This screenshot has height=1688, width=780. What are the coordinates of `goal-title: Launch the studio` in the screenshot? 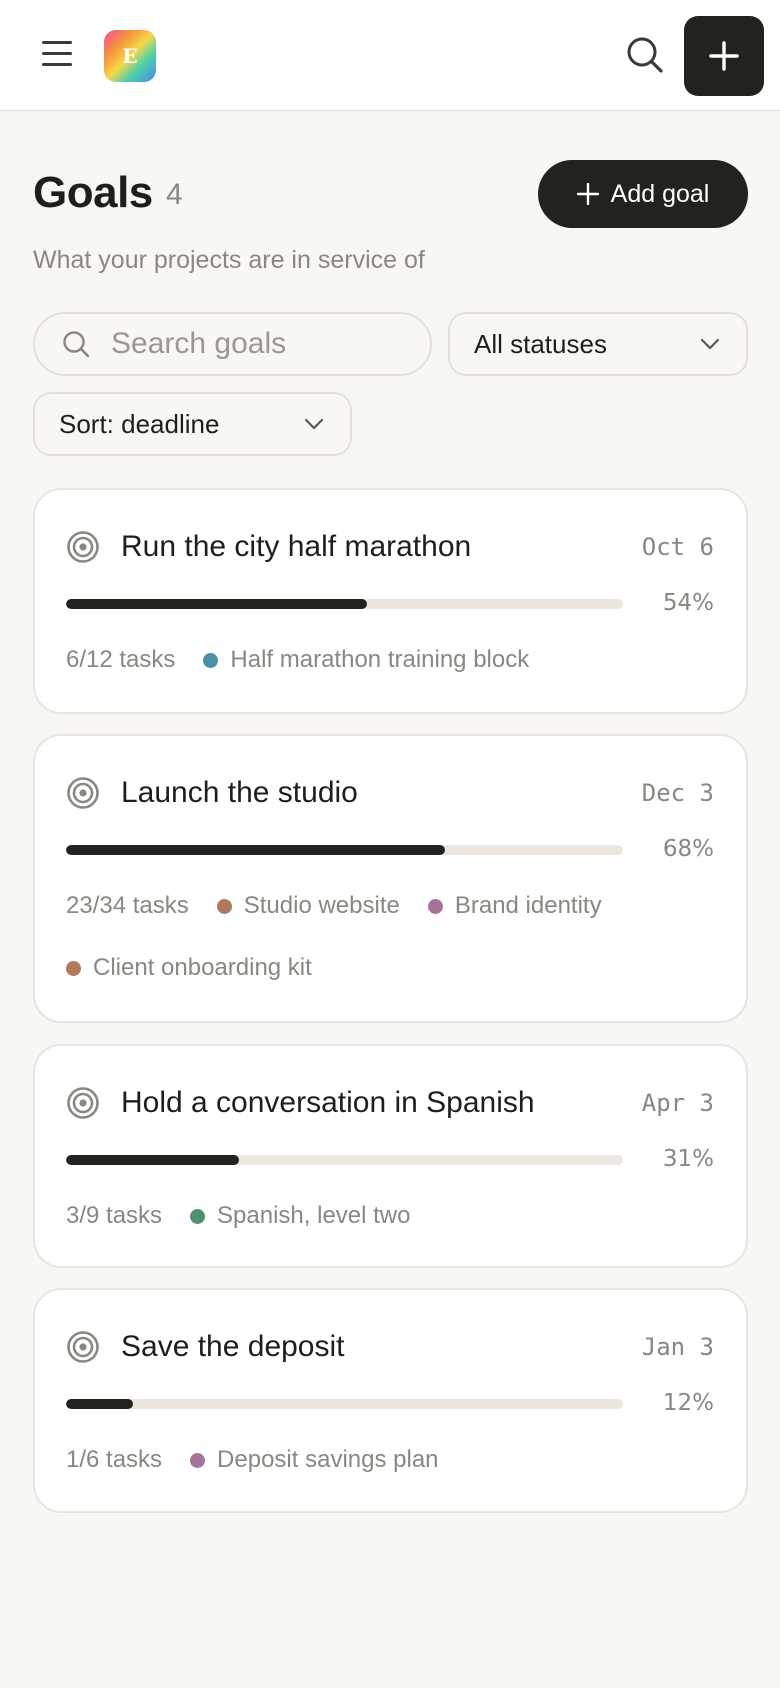 It's located at (239, 792).